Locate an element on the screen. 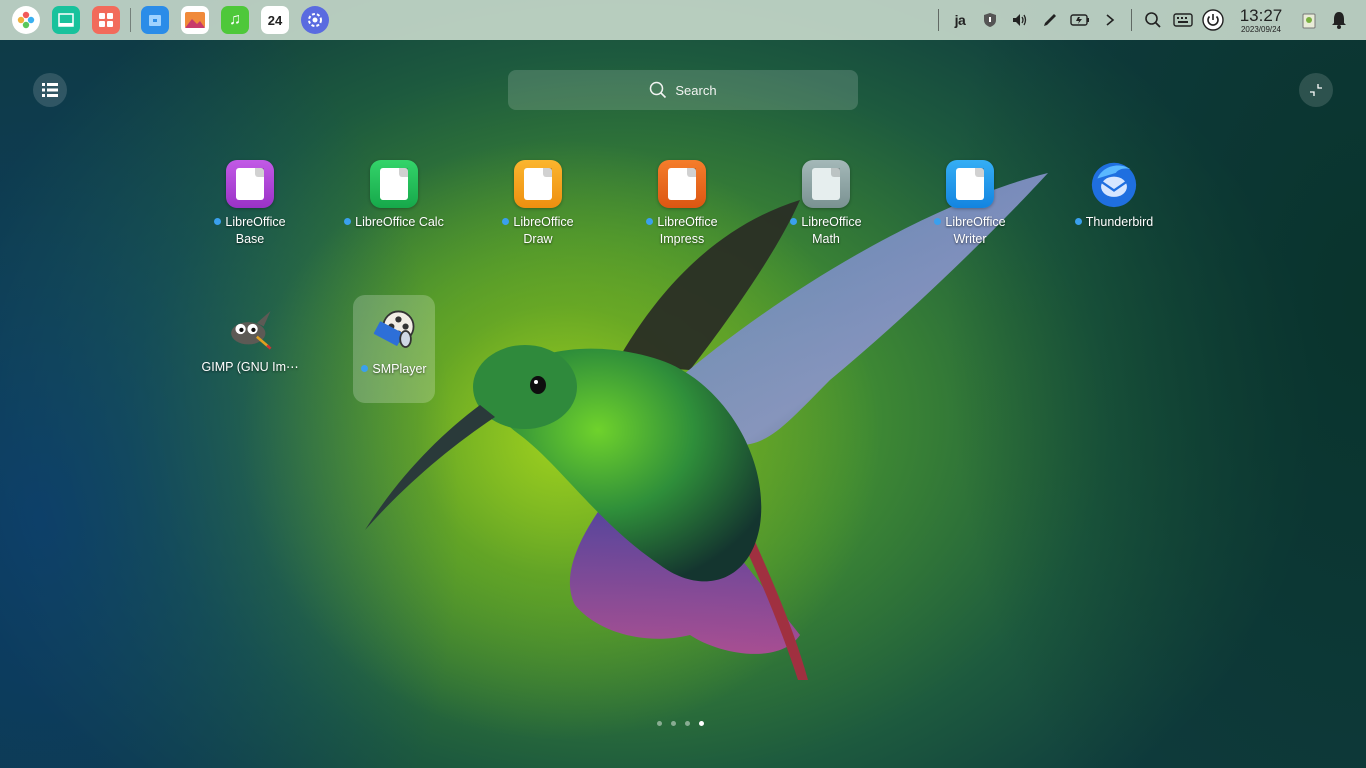 The width and height of the screenshot is (1366, 768). exit-fullscreen-button is located at coordinates (1316, 90).